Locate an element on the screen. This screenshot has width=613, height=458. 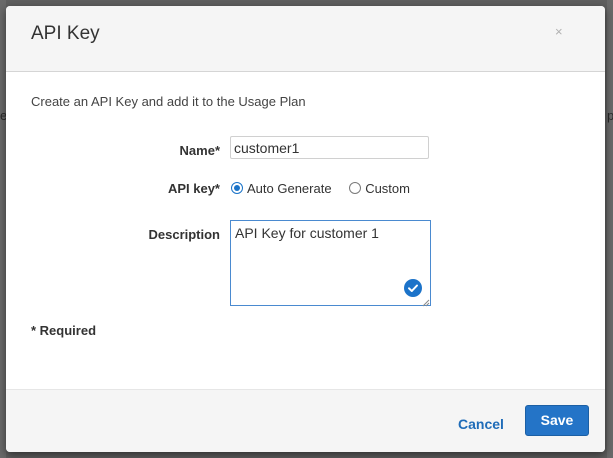
auto-generate-option: Auto Generate is located at coordinates (281, 188).